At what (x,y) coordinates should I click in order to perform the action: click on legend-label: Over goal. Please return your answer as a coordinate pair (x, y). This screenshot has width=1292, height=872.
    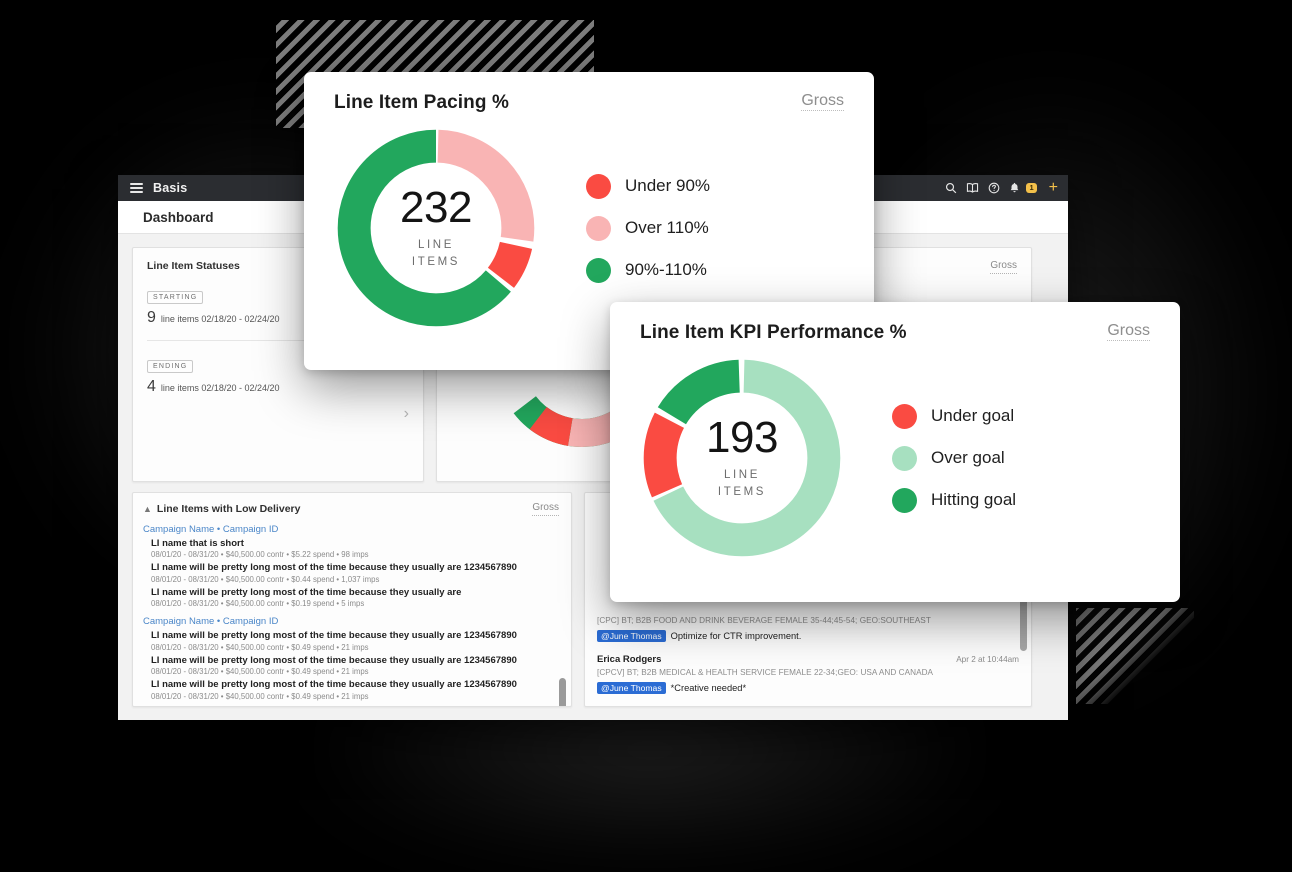
    Looking at the image, I should click on (968, 457).